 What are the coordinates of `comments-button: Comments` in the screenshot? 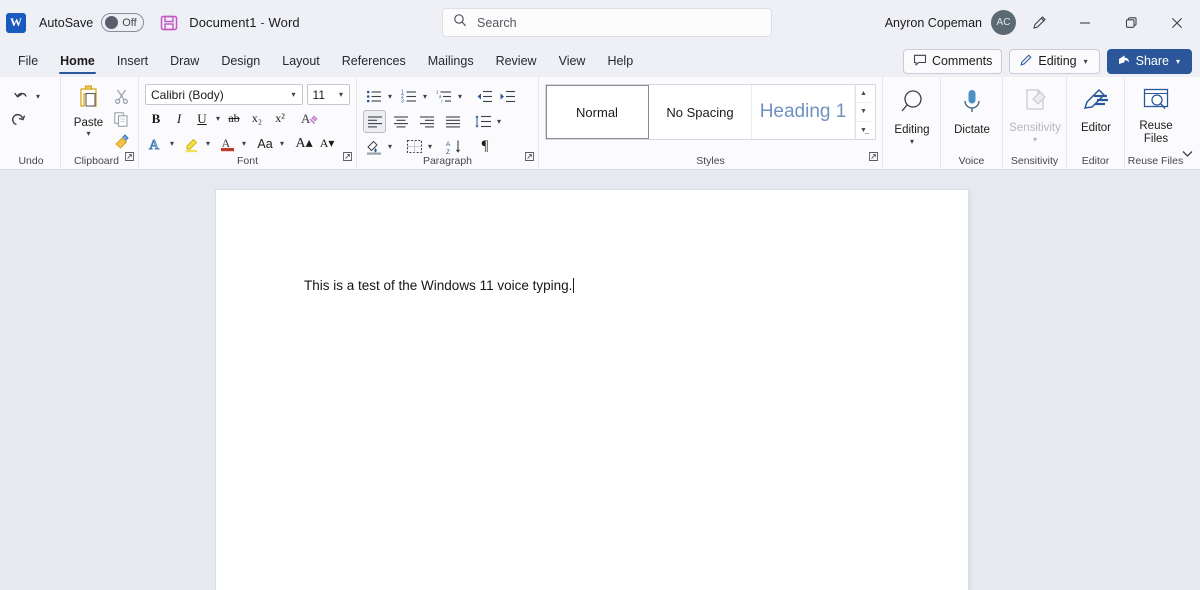 It's located at (952, 61).